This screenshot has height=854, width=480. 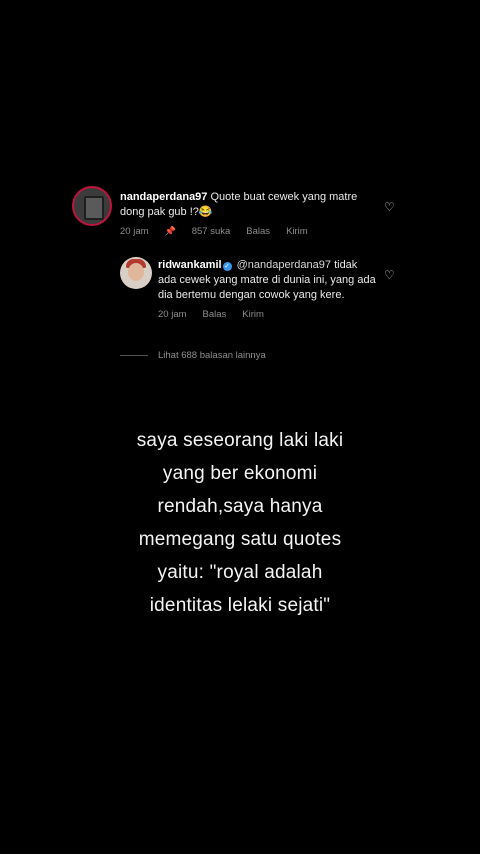 I want to click on comment-username: nandaperdana97, so click(x=163, y=197).